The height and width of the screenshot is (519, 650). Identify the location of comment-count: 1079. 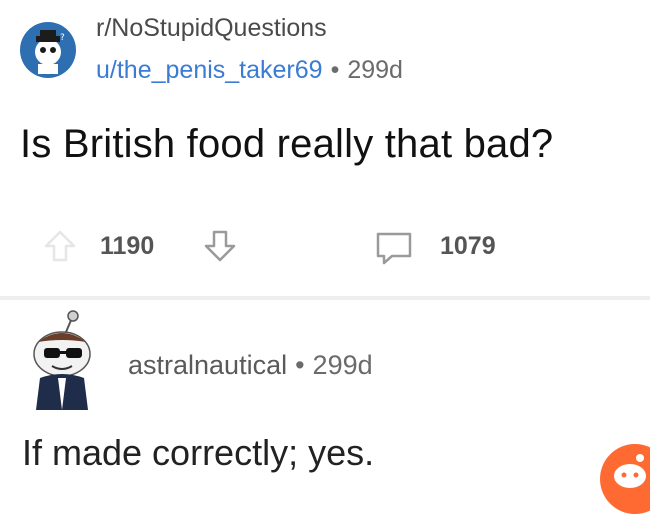
(468, 246).